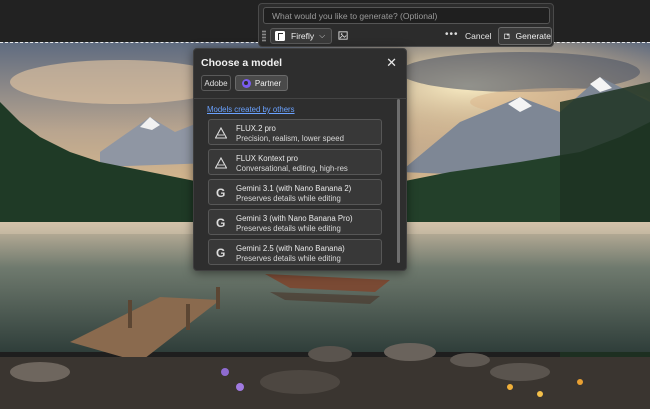 This screenshot has width=650, height=409. Describe the element at coordinates (246, 83) in the screenshot. I see `partner-icon` at that location.